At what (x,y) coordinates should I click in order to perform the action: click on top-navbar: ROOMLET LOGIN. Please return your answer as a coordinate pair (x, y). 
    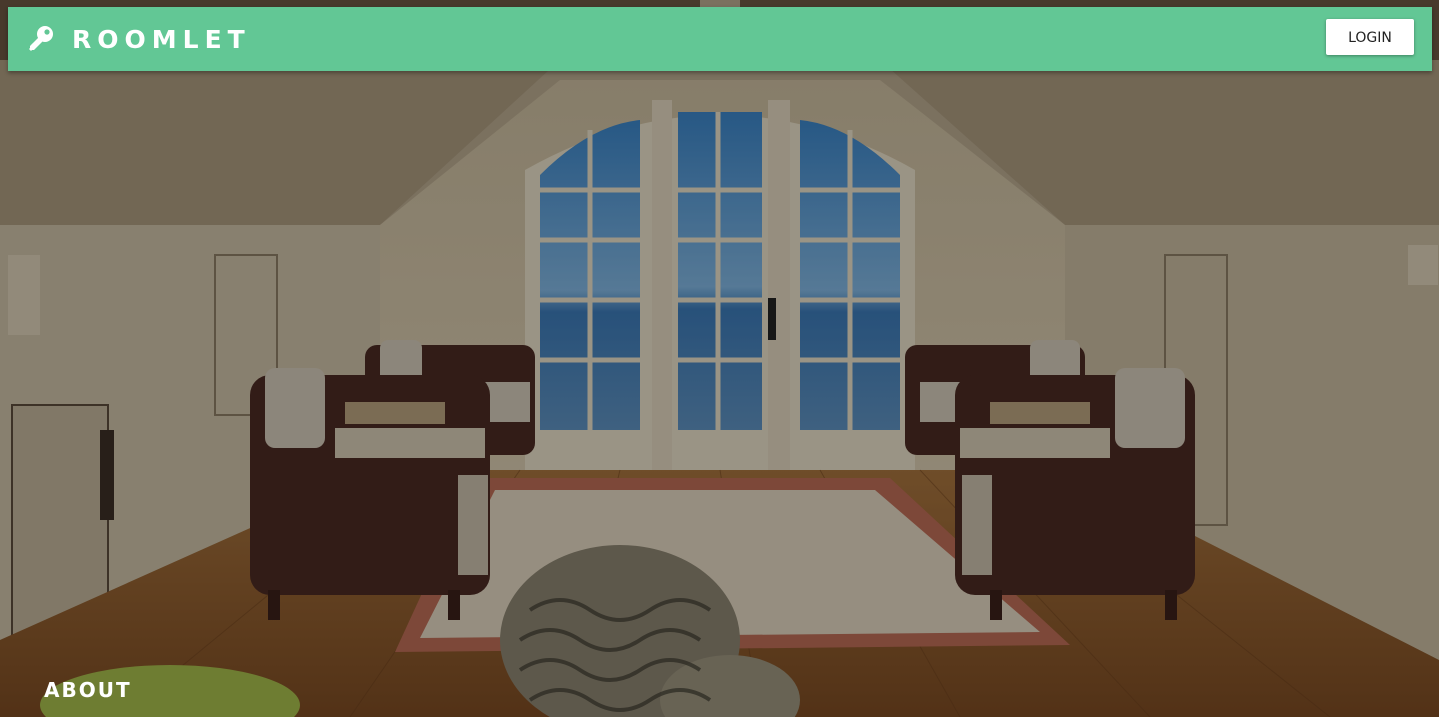
    Looking at the image, I should click on (720, 39).